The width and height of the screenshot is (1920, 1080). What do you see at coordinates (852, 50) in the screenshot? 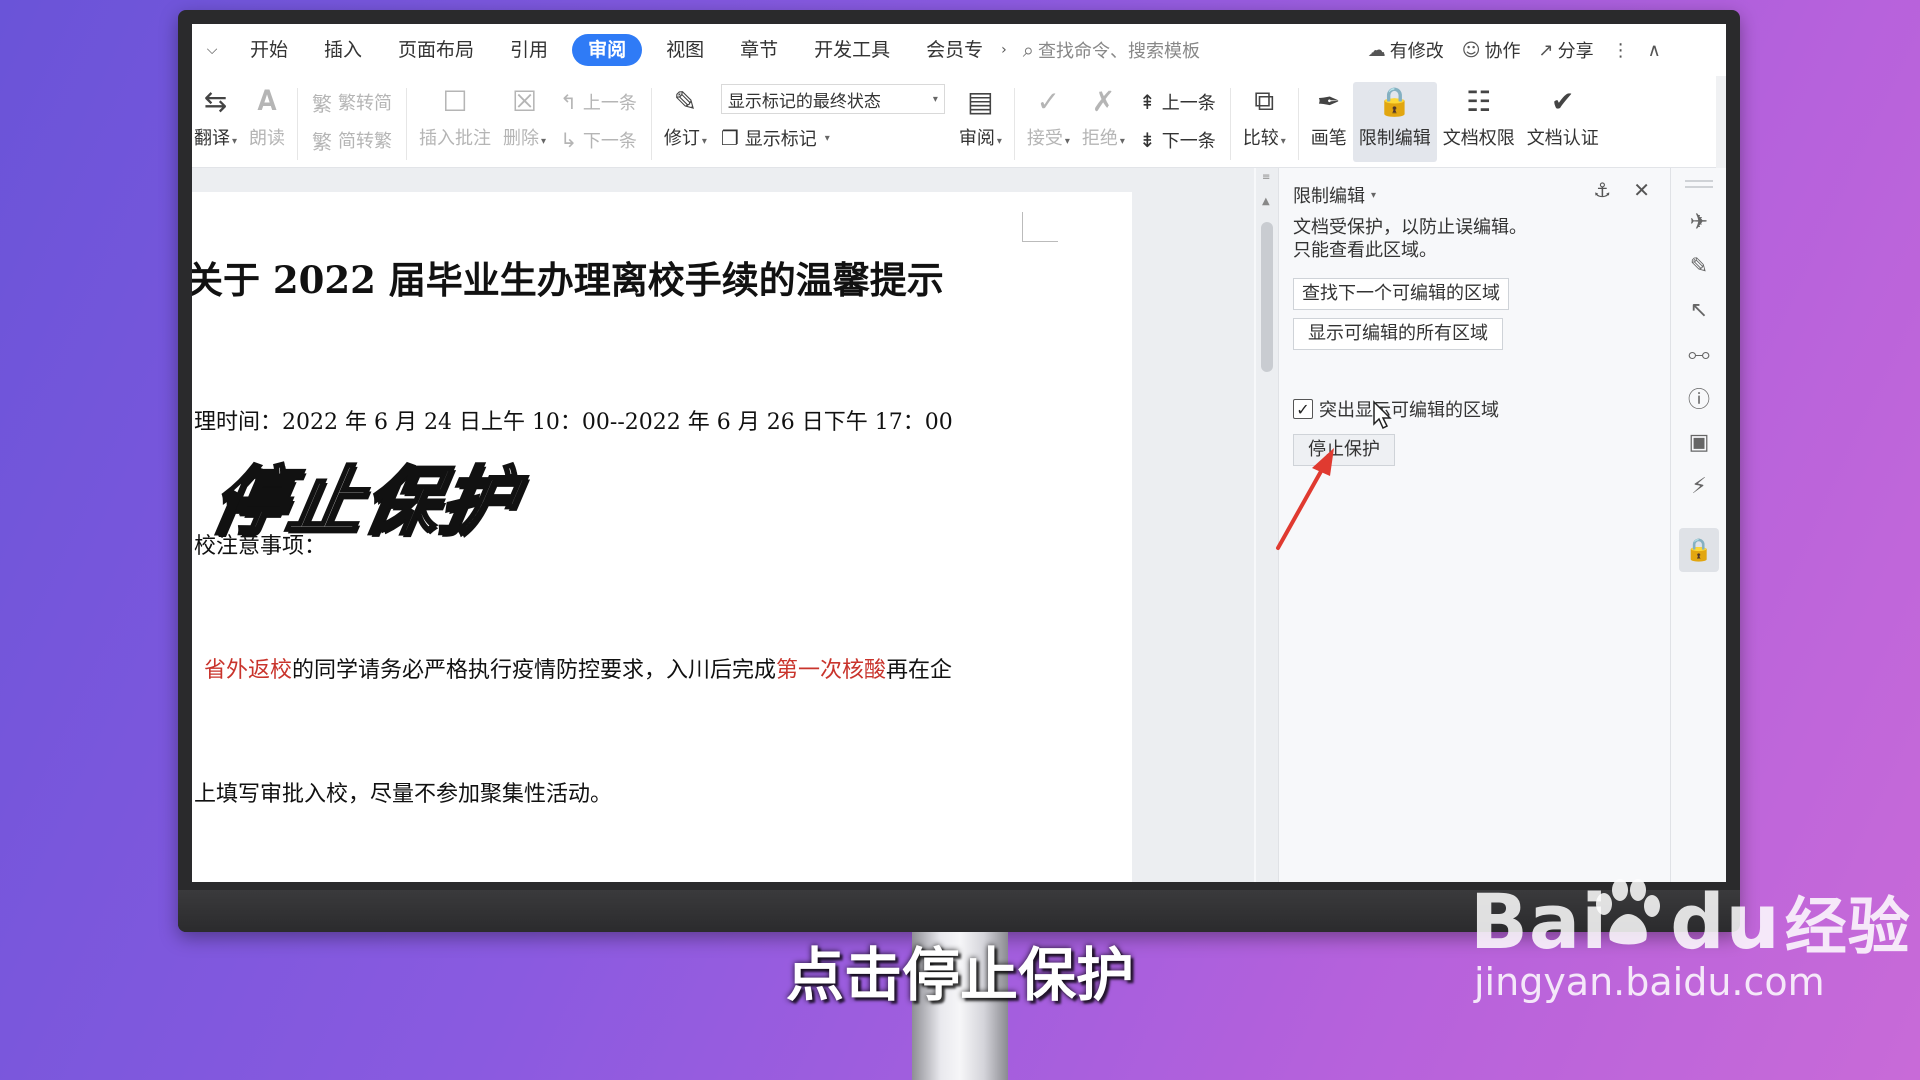
I see `tab-developer: 开发工具` at bounding box center [852, 50].